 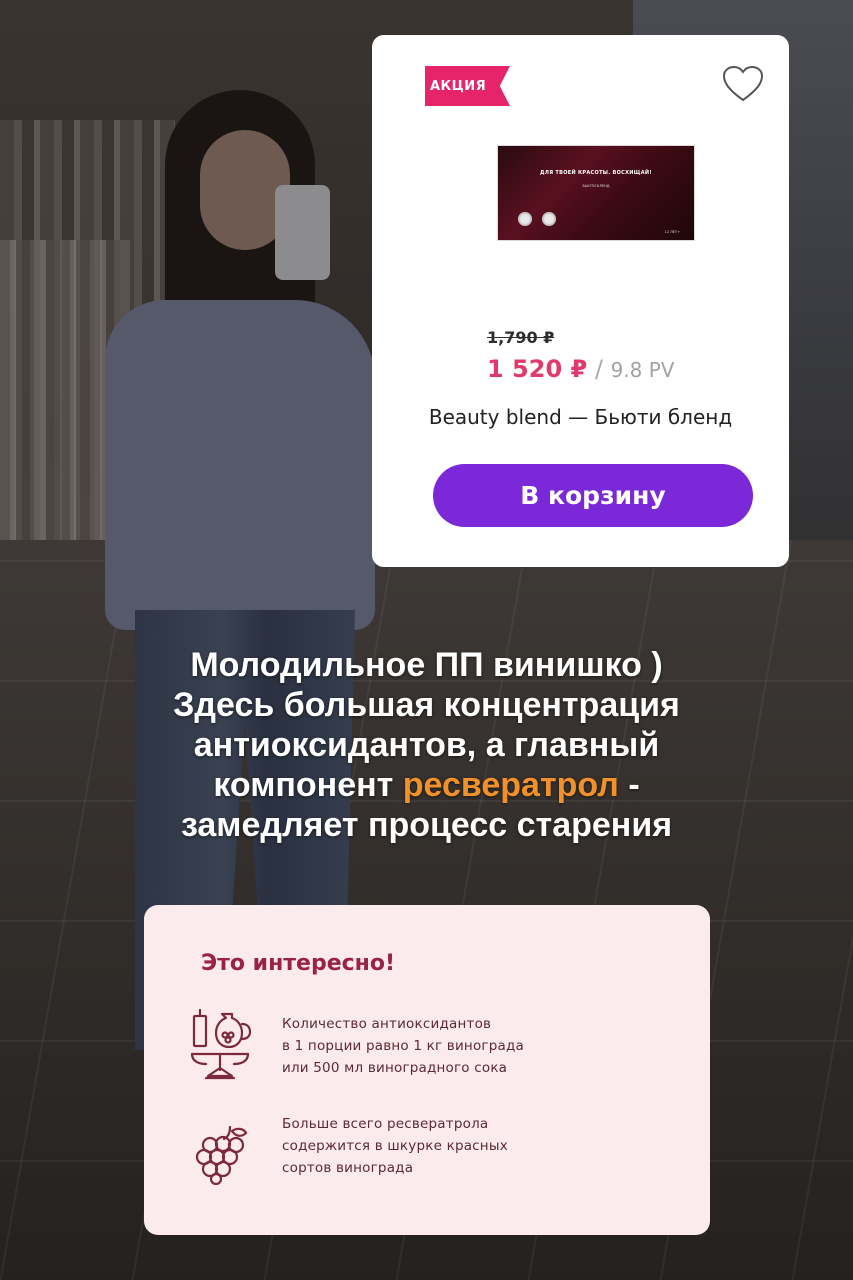 I want to click on caption-line: замедляет процесс старения, so click(x=426, y=825).